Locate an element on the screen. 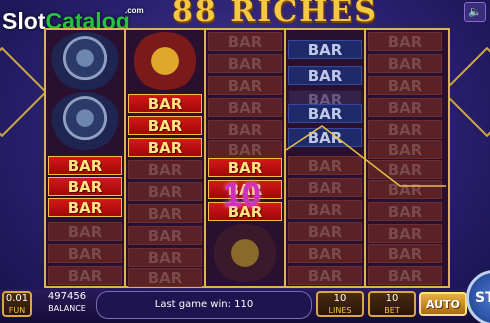  reel-4: BARBARBARBARBARBARBARBARBARBARBARBAR is located at coordinates (326, 158).